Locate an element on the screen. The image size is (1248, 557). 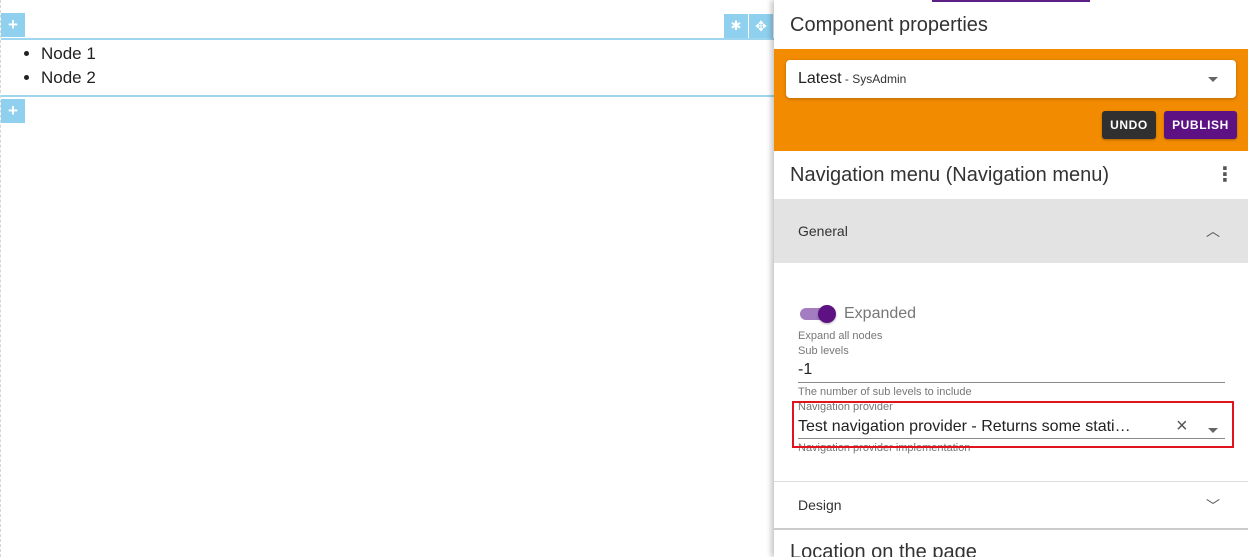
more-options-icon: ⋮ is located at coordinates (1225, 175).